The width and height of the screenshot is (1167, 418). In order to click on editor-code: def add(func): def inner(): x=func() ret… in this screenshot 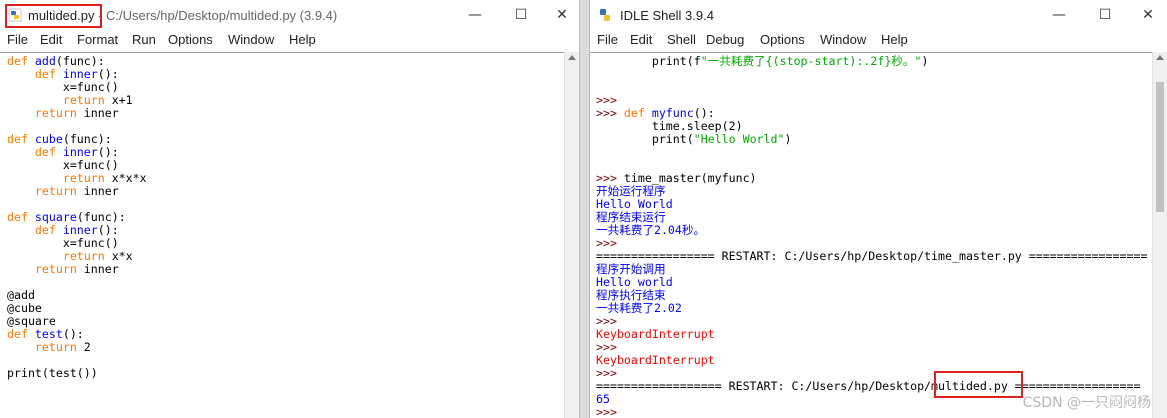, I will do `click(77, 217)`.